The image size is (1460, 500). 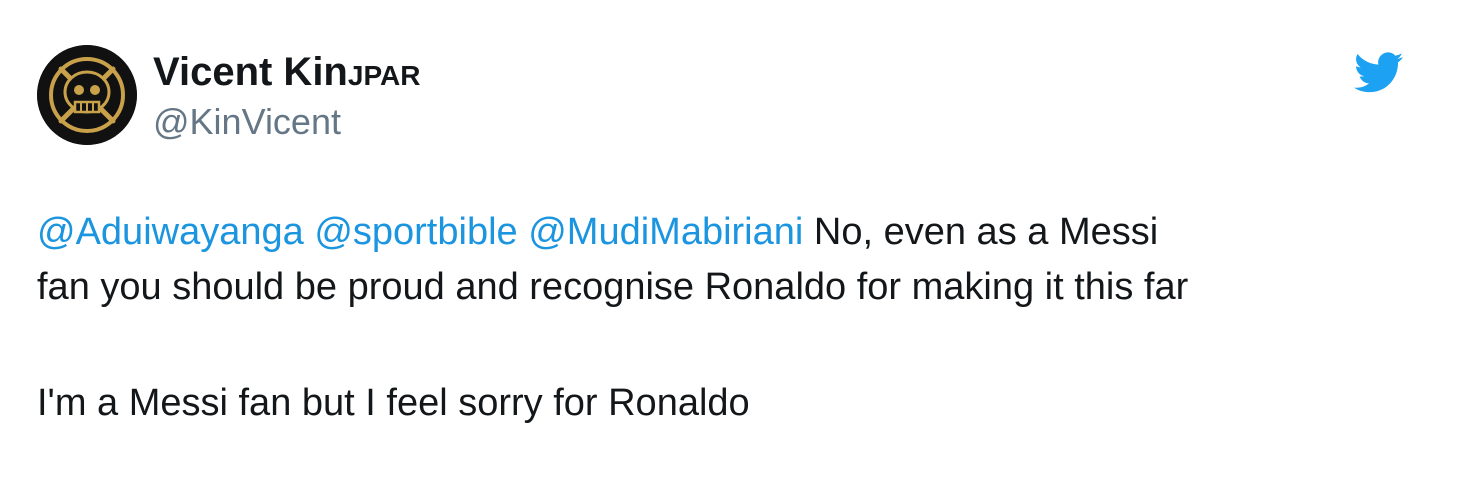 I want to click on display-name-suffix: JPAR, so click(x=384, y=75).